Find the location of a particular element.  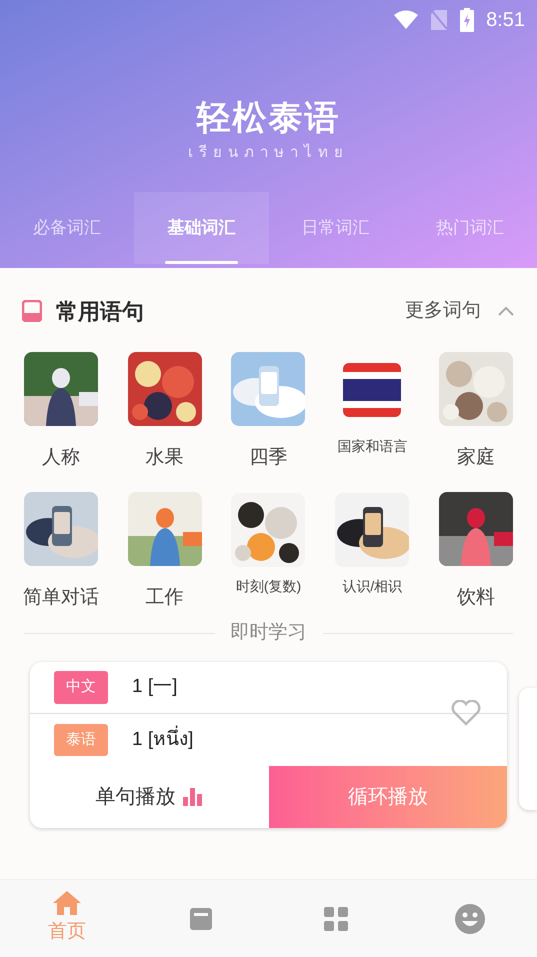

category-item: 水果 is located at coordinates (164, 411).